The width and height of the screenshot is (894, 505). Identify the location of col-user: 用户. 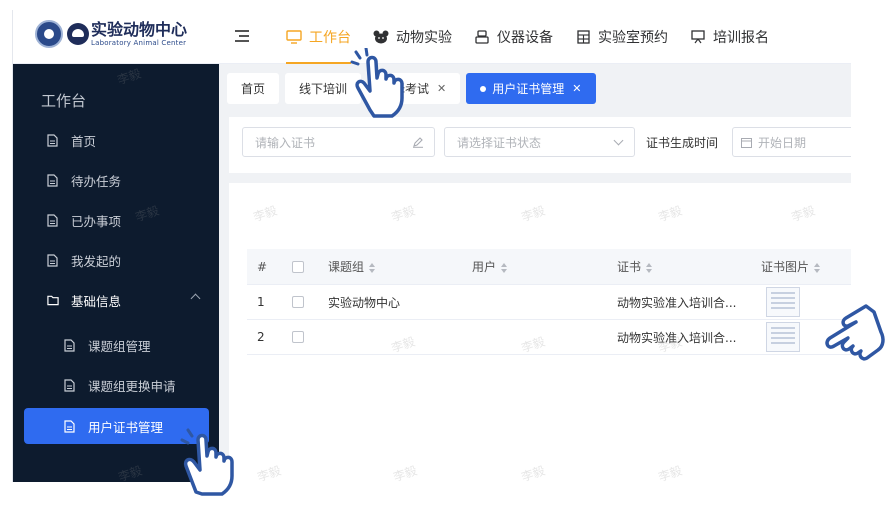
(490, 266).